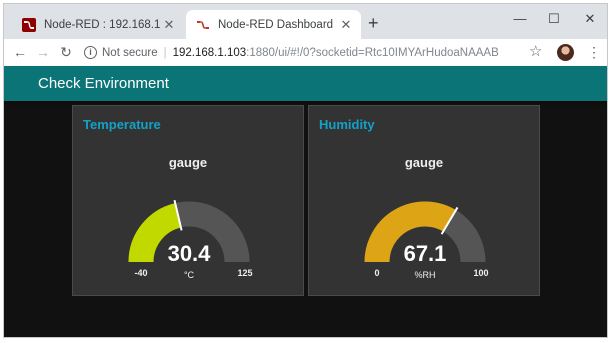 The height and width of the screenshot is (343, 613). I want to click on tab-title: Node-RED Dashboard, so click(276, 24).